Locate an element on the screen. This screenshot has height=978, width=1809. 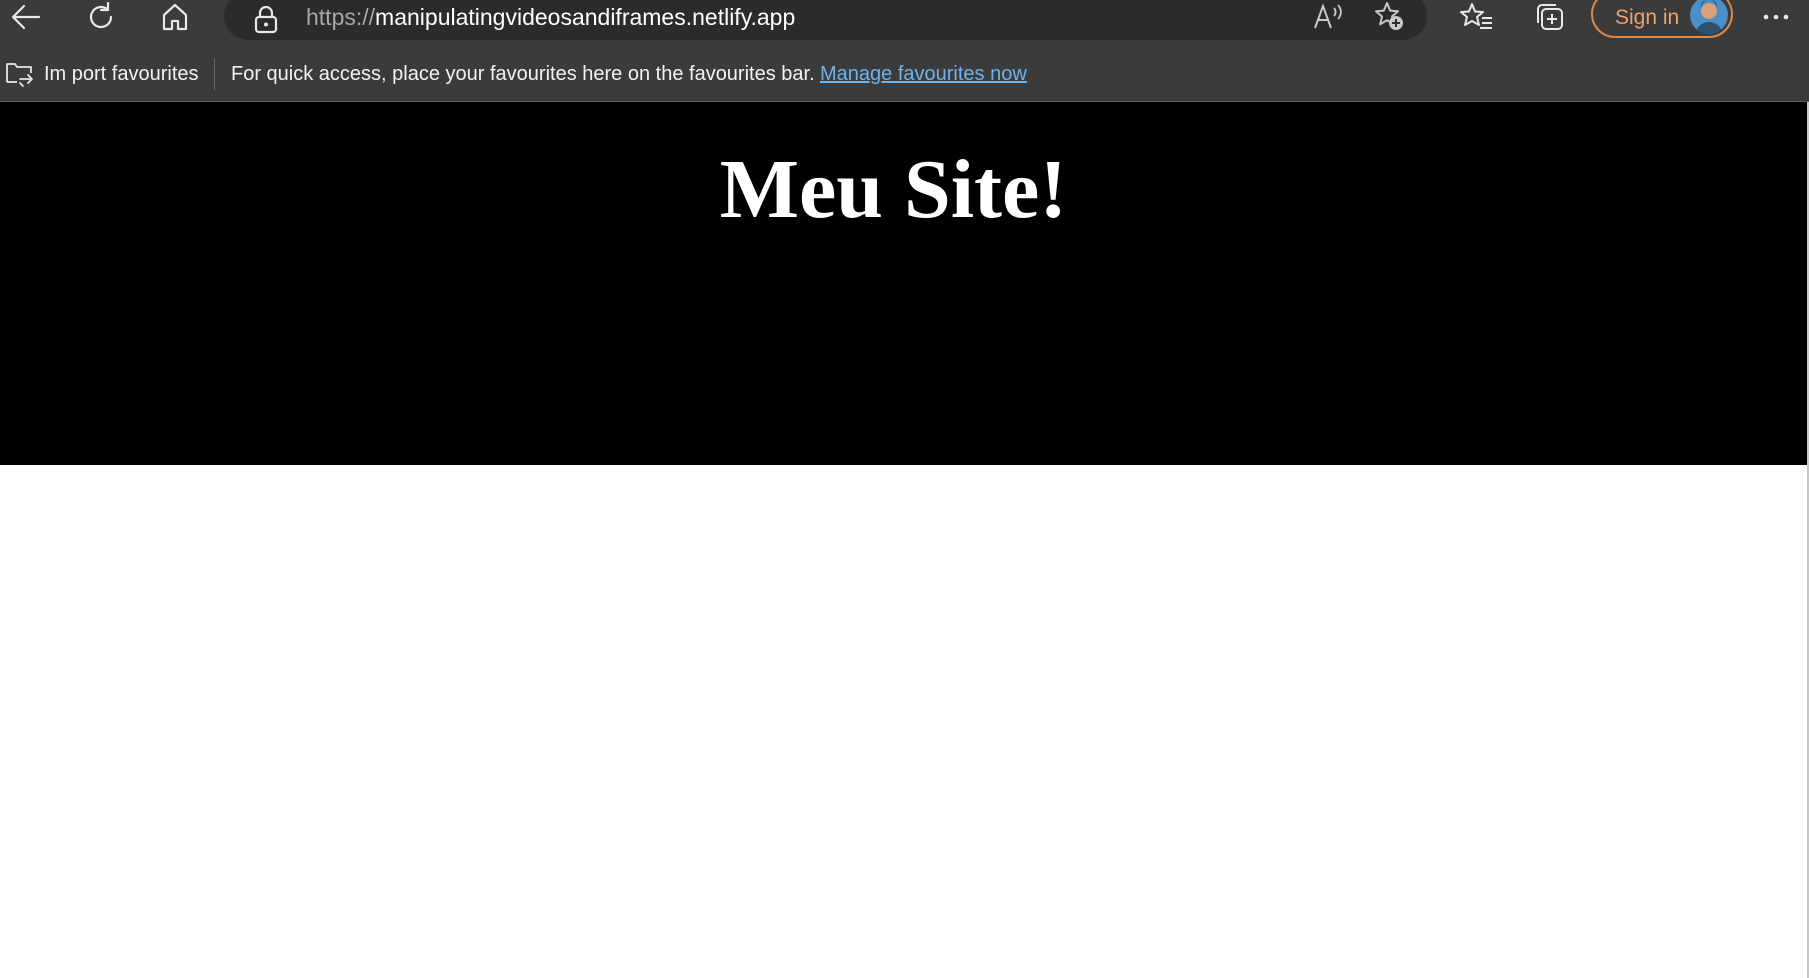
url-host: manipulatingvideosandiframes.netlify.app is located at coordinates (585, 17).